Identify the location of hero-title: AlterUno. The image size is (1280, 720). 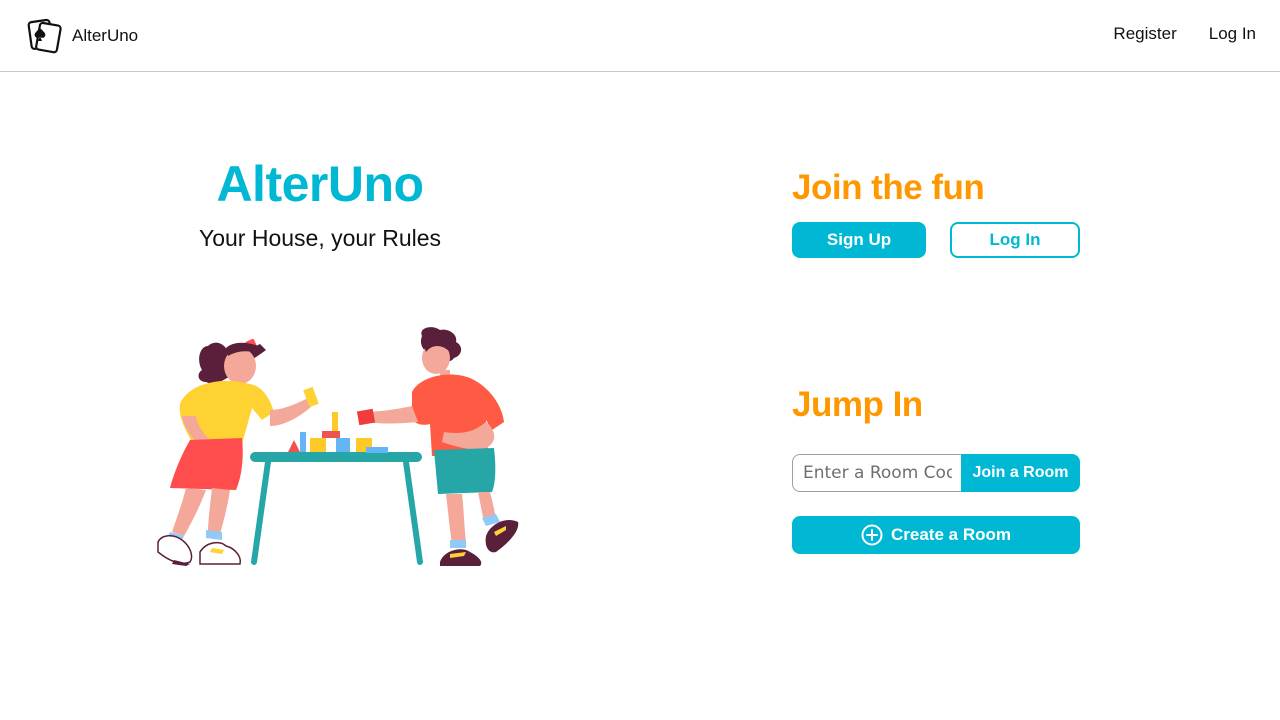
(320, 184).